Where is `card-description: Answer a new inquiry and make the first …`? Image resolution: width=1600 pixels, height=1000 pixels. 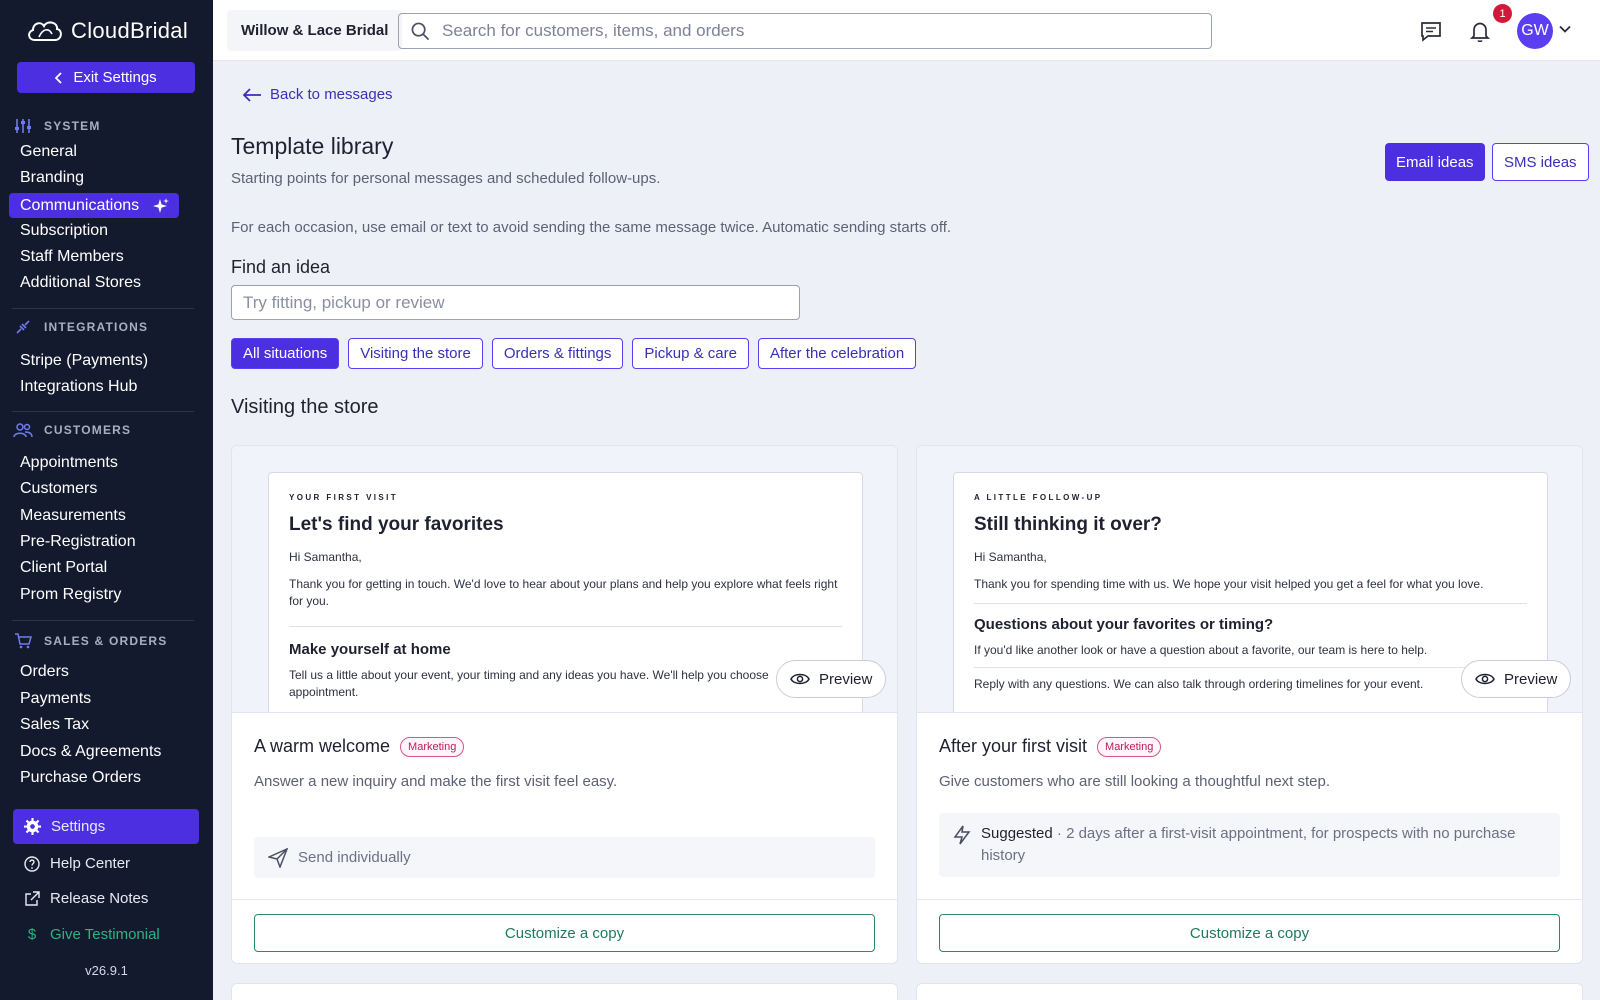
card-description: Answer a new inquiry and make the first … is located at coordinates (436, 781).